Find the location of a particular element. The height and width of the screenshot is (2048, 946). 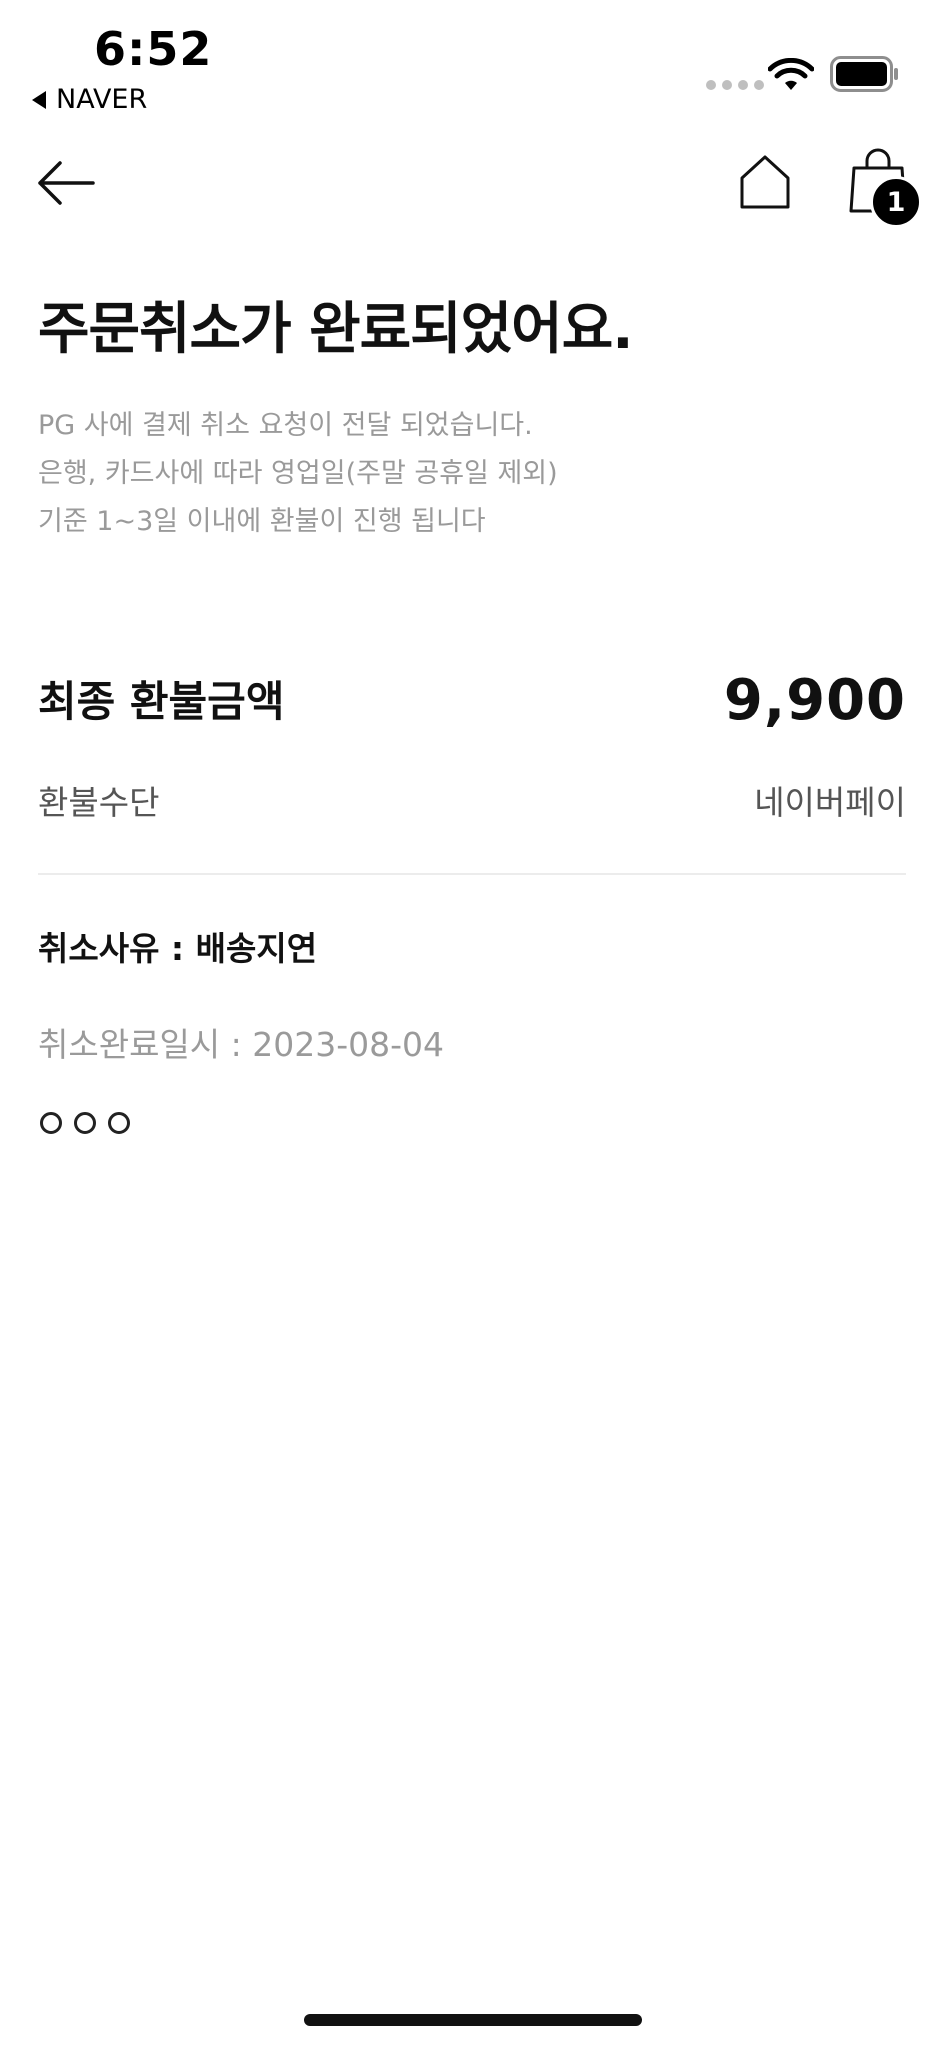

cart-count-badge: 1 is located at coordinates (896, 202).